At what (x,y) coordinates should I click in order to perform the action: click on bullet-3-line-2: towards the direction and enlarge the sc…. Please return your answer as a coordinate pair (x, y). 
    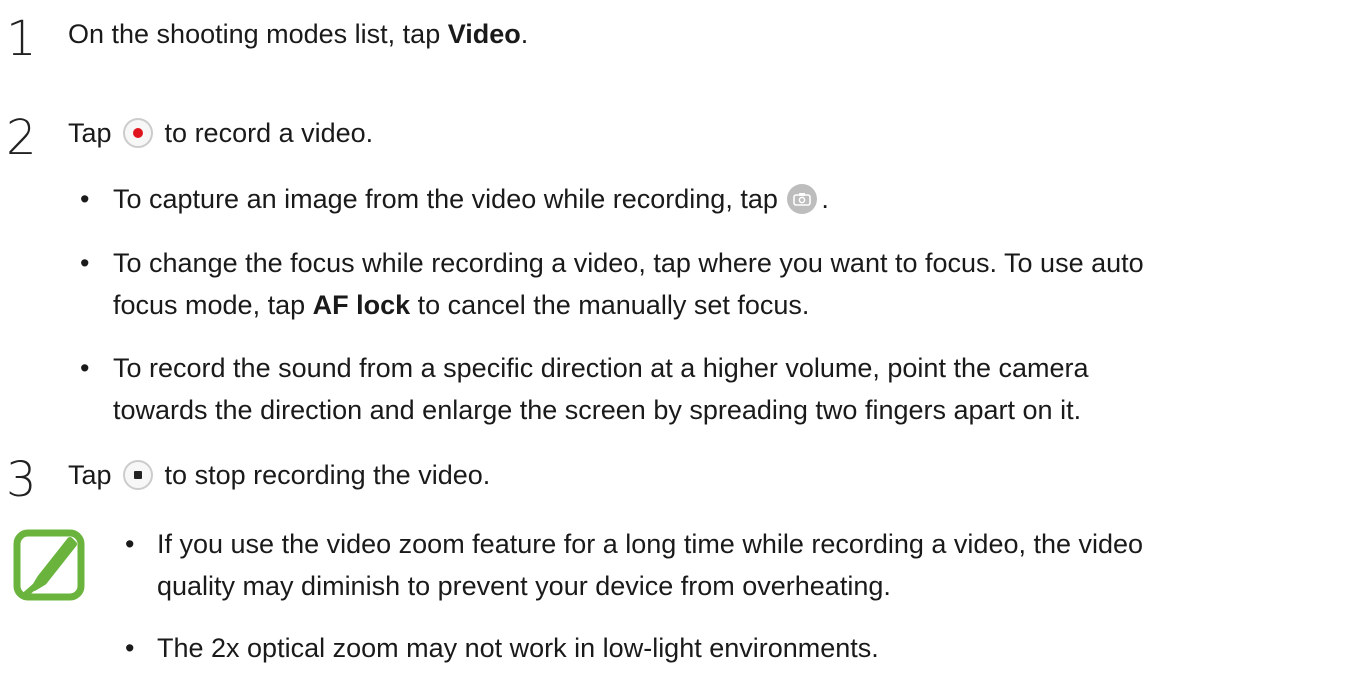
    Looking at the image, I should click on (597, 410).